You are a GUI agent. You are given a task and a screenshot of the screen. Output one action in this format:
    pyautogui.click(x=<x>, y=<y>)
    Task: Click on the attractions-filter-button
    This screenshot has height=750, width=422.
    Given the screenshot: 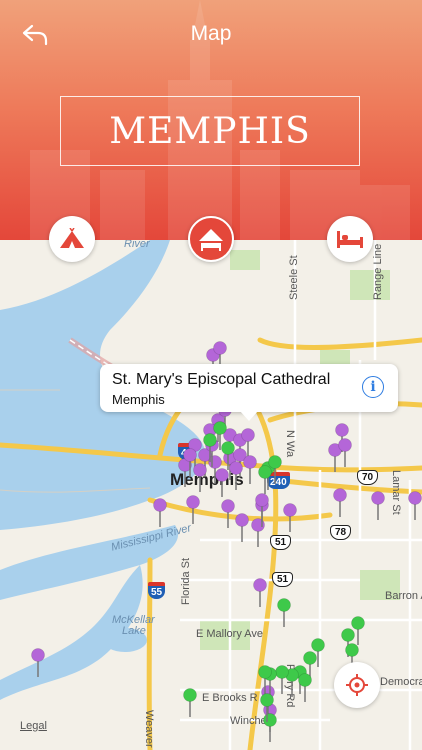 What is the action you would take?
    pyautogui.click(x=72, y=239)
    